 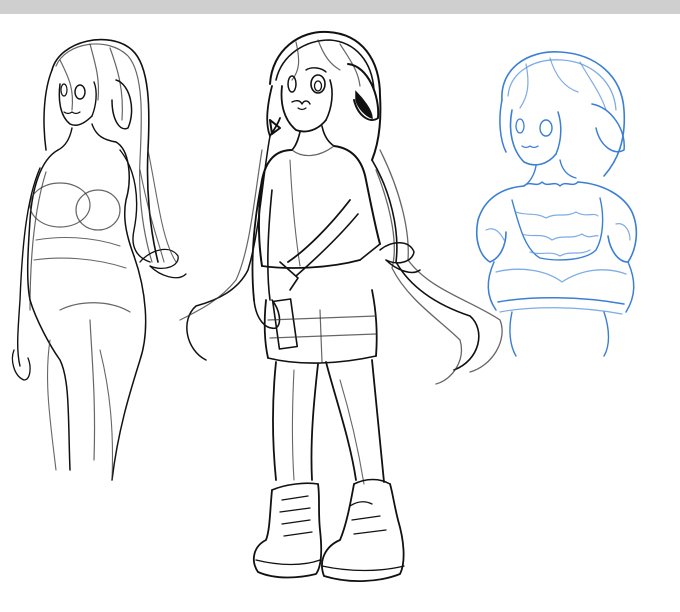 What do you see at coordinates (556, 204) in the screenshot?
I see `right-figure` at bounding box center [556, 204].